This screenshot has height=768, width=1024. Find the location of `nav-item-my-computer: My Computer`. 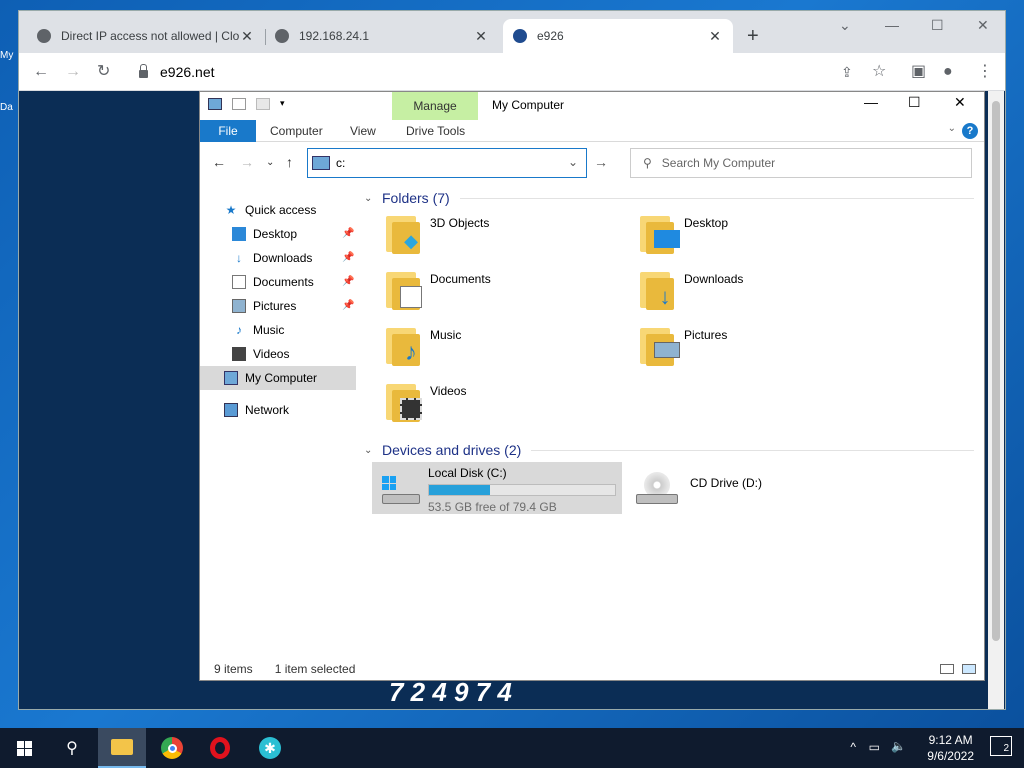

nav-item-my-computer: My Computer is located at coordinates (278, 378).